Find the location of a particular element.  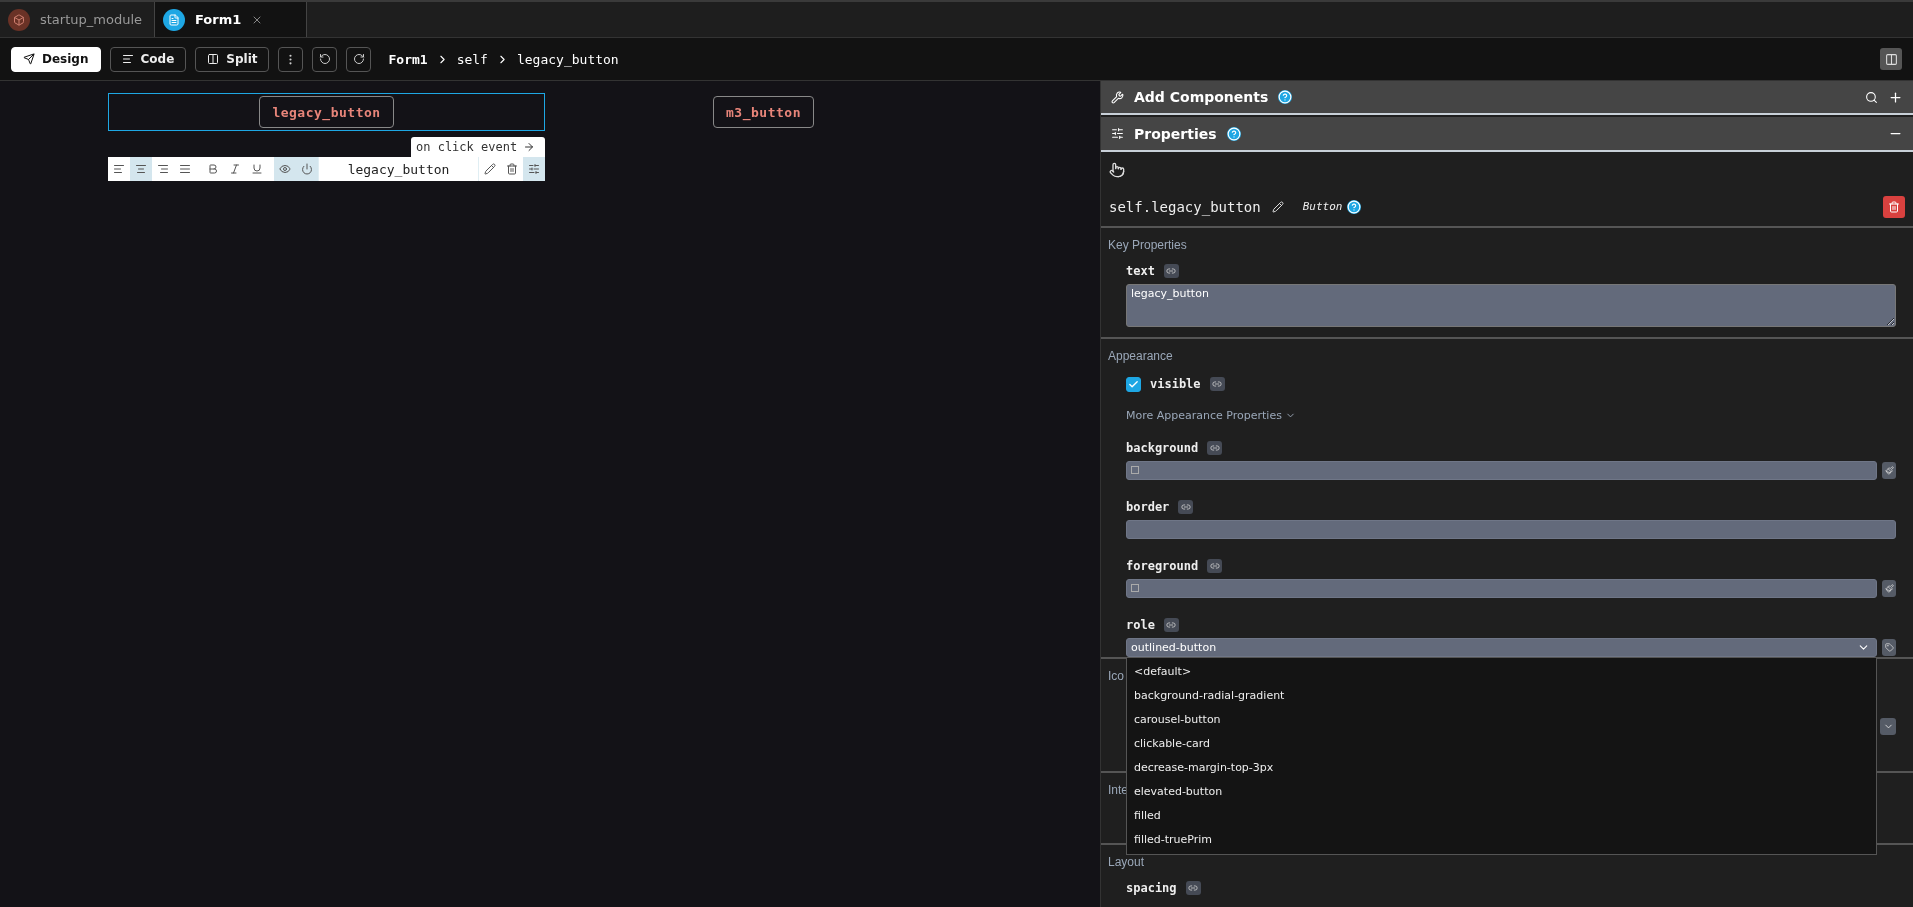

property-label: visible is located at coordinates (1175, 384).